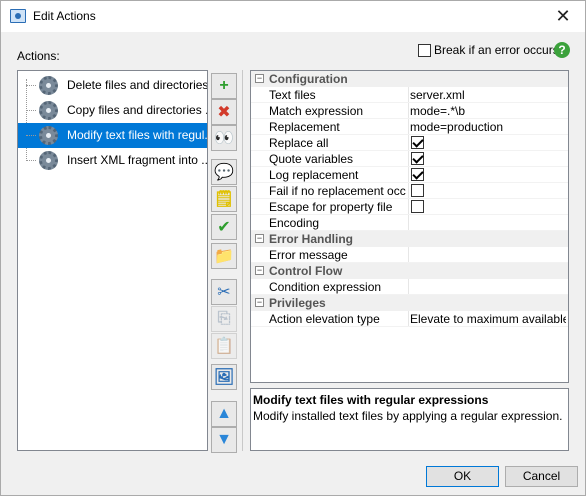  I want to click on cut-button: ✂, so click(224, 292).